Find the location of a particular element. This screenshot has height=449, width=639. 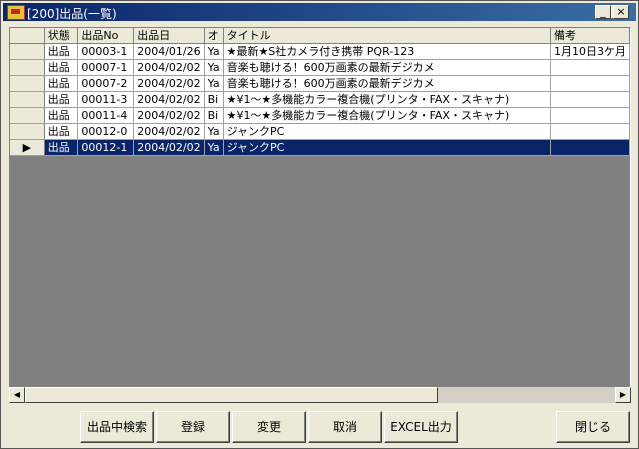

column-header-note: 備考 is located at coordinates (590, 36).